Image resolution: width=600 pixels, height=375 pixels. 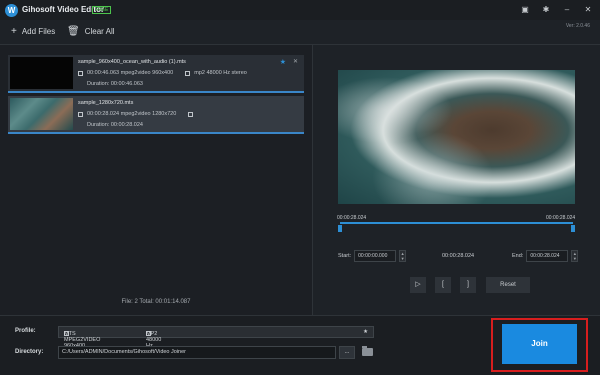 What do you see at coordinates (220, 73) in the screenshot?
I see `file-audio-info: mp2 48000 Hz stereo` at bounding box center [220, 73].